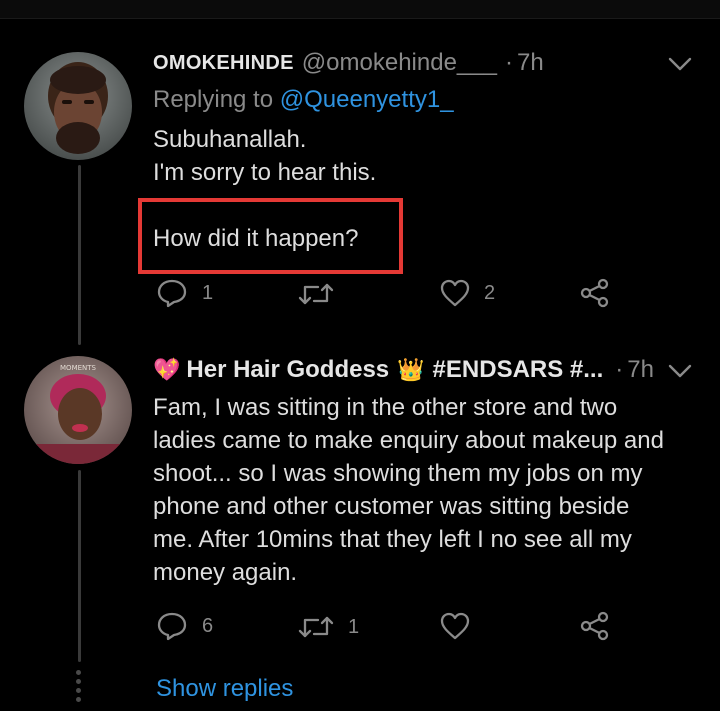 This screenshot has height=711, width=720. What do you see at coordinates (213, 99) in the screenshot?
I see `replying-to-label: Replying to` at bounding box center [213, 99].